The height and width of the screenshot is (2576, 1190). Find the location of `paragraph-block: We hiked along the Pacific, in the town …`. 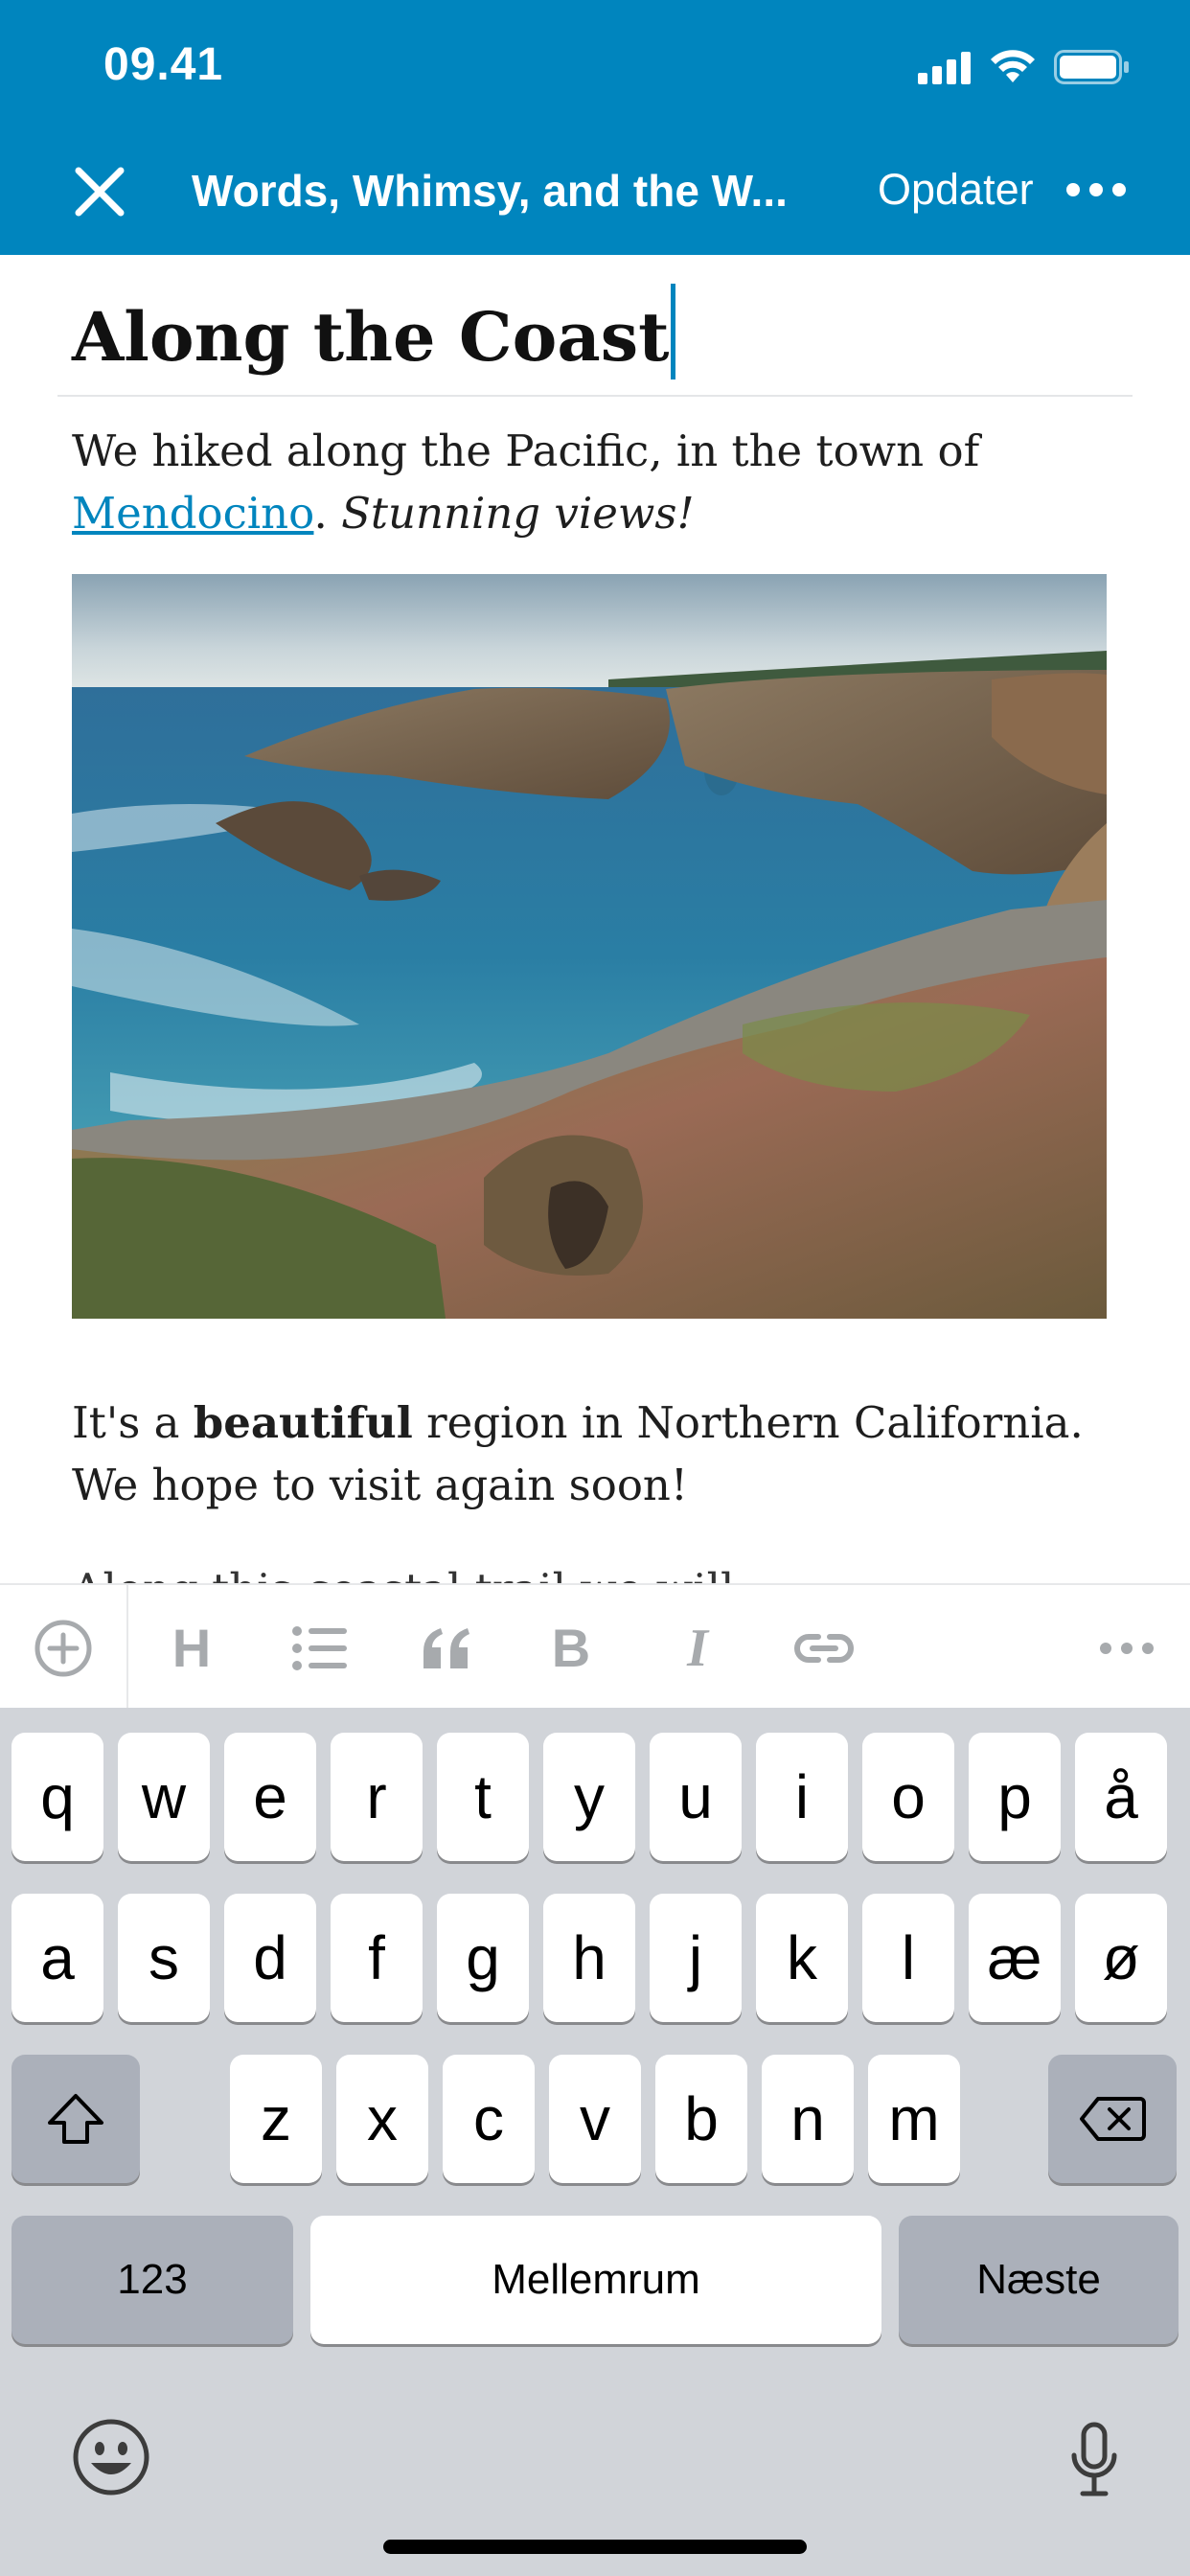

paragraph-block: We hiked along the Pacific, in the town … is located at coordinates (608, 482).